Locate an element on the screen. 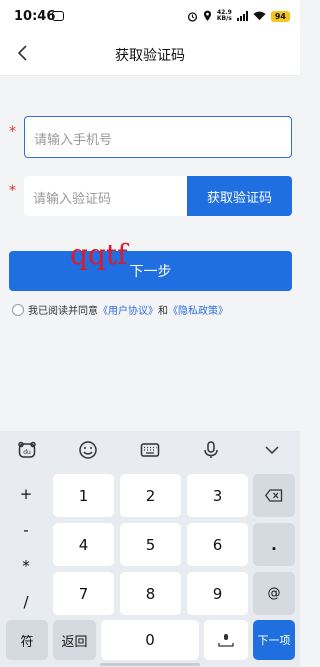 The height and width of the screenshot is (667, 320). digit-key-2: 2 is located at coordinates (150, 495).